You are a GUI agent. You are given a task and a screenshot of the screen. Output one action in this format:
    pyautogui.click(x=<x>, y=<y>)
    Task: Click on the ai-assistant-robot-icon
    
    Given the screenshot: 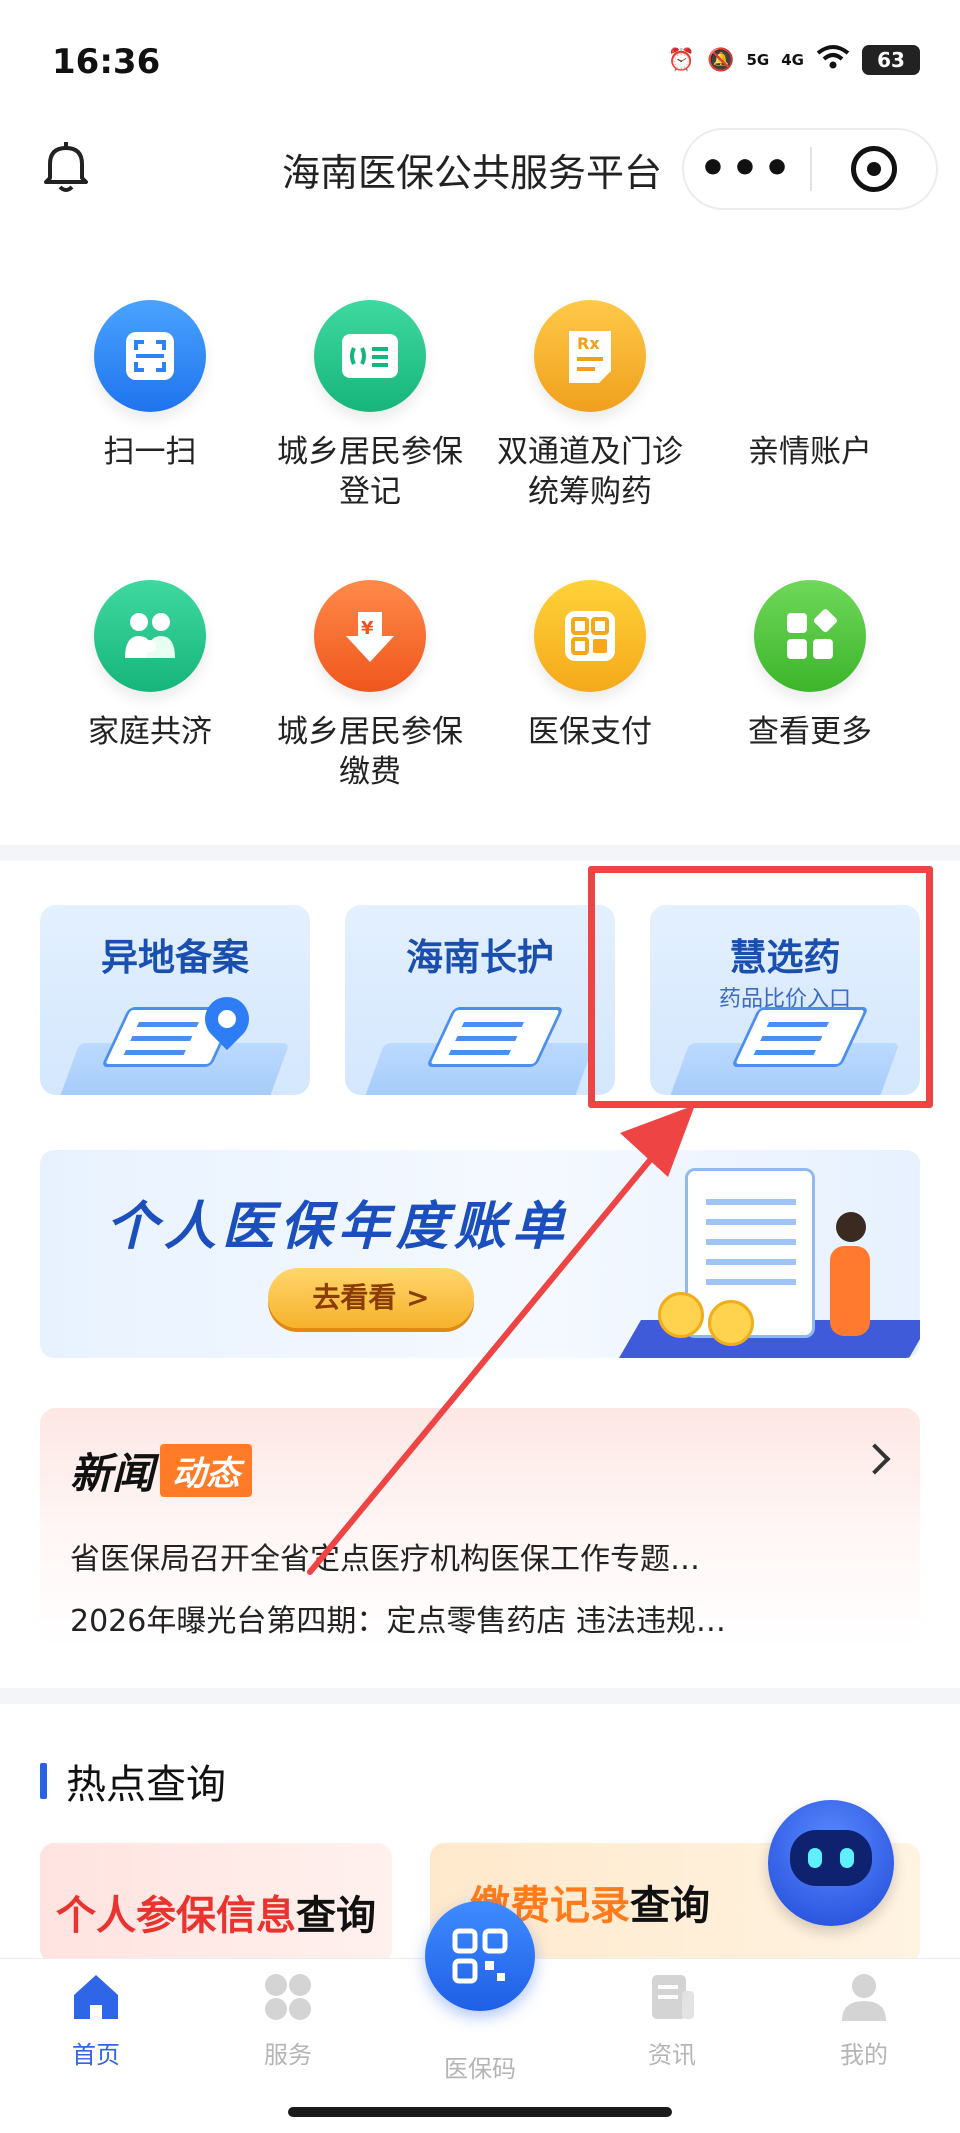 What is the action you would take?
    pyautogui.click(x=831, y=1863)
    